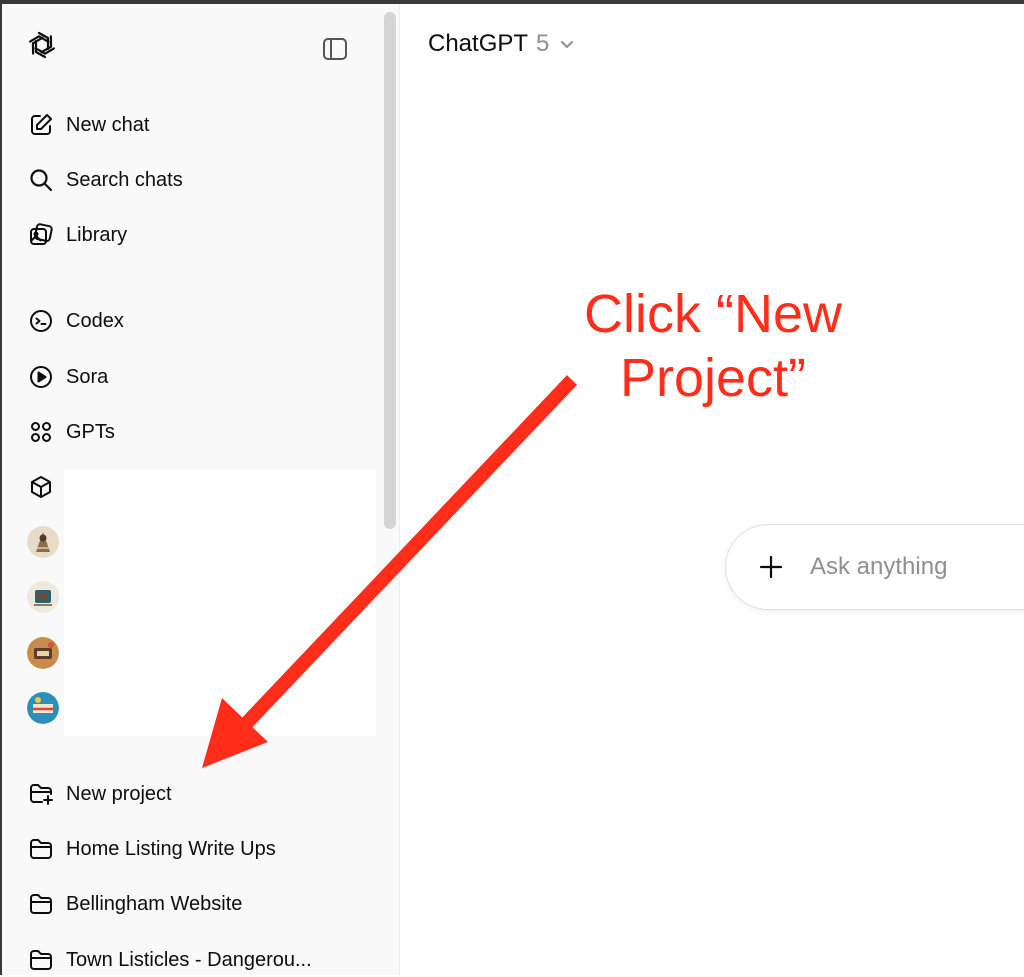 This screenshot has width=1024, height=977. What do you see at coordinates (567, 44) in the screenshot?
I see `chevron-down-icon` at bounding box center [567, 44].